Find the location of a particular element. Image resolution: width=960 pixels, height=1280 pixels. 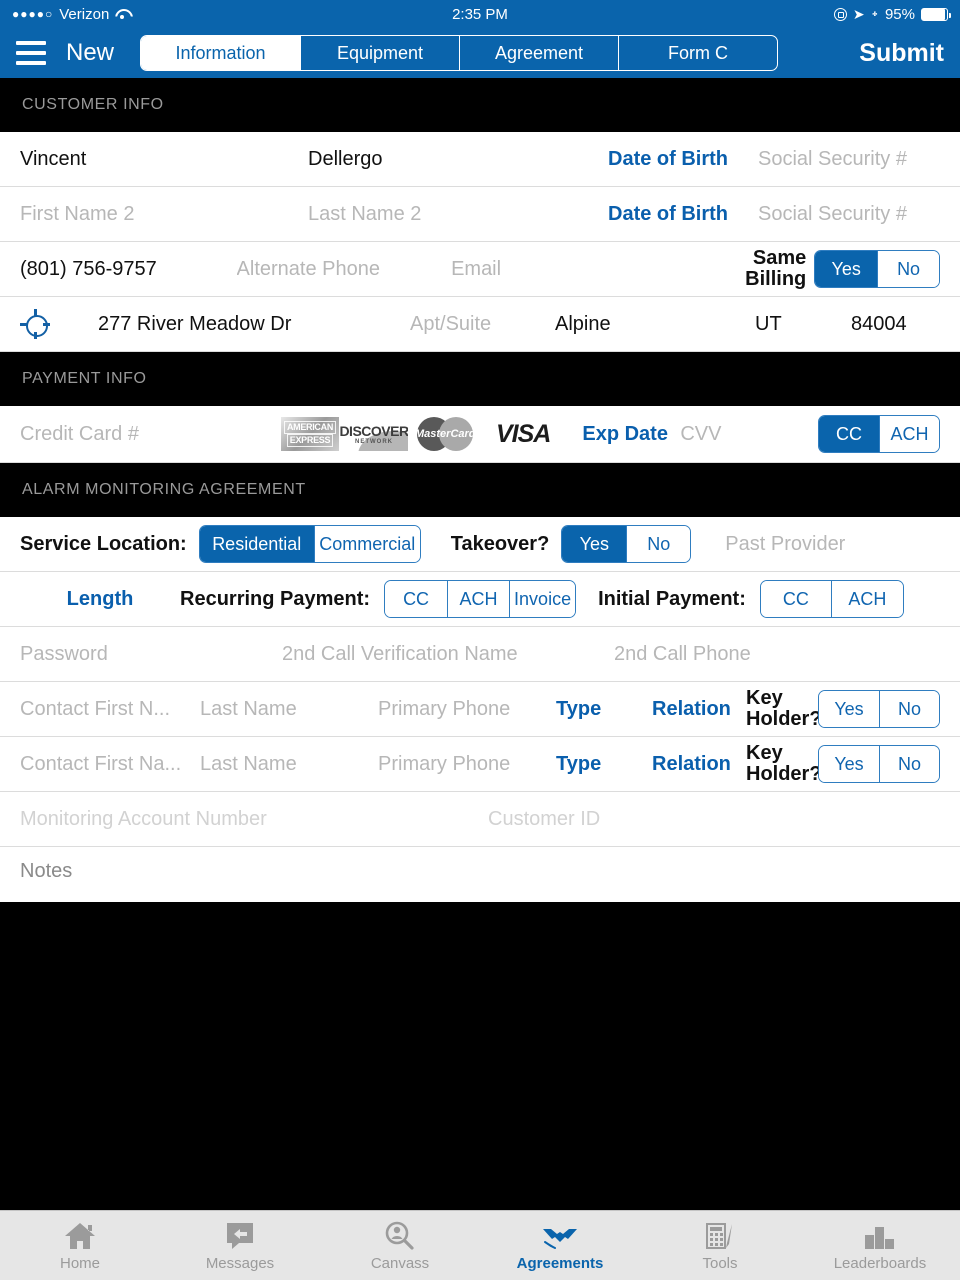

takeover-yes: Yes is located at coordinates (594, 544).